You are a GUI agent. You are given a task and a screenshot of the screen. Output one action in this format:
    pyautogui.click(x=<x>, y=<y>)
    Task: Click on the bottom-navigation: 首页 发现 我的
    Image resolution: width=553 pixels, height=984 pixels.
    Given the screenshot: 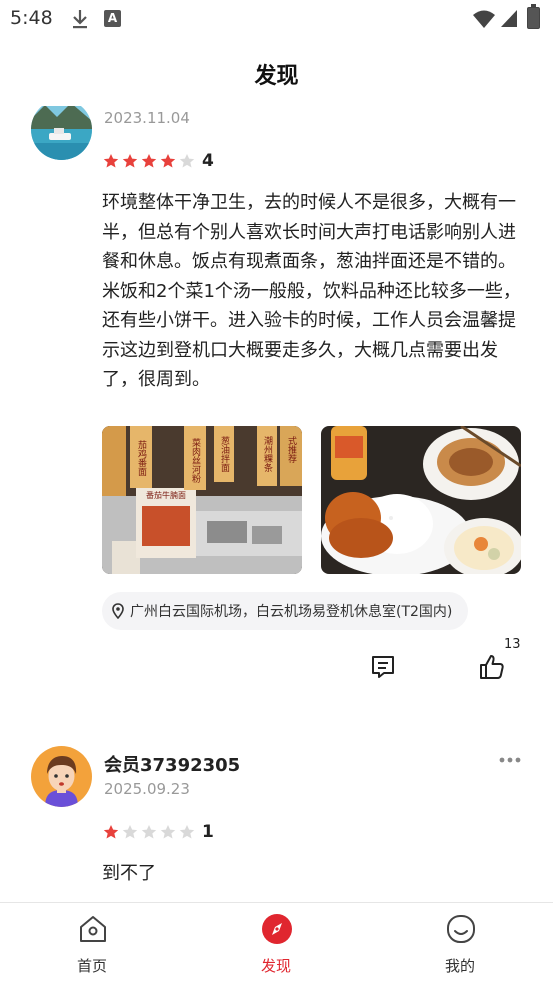 What is the action you would take?
    pyautogui.click(x=276, y=943)
    